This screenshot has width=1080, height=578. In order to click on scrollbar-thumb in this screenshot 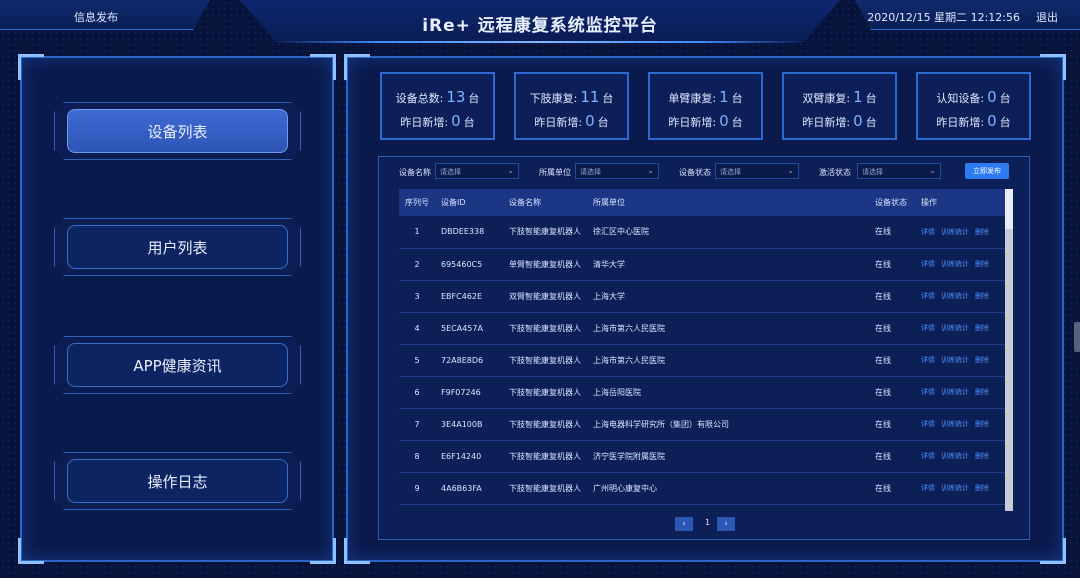, I will do `click(1009, 209)`.